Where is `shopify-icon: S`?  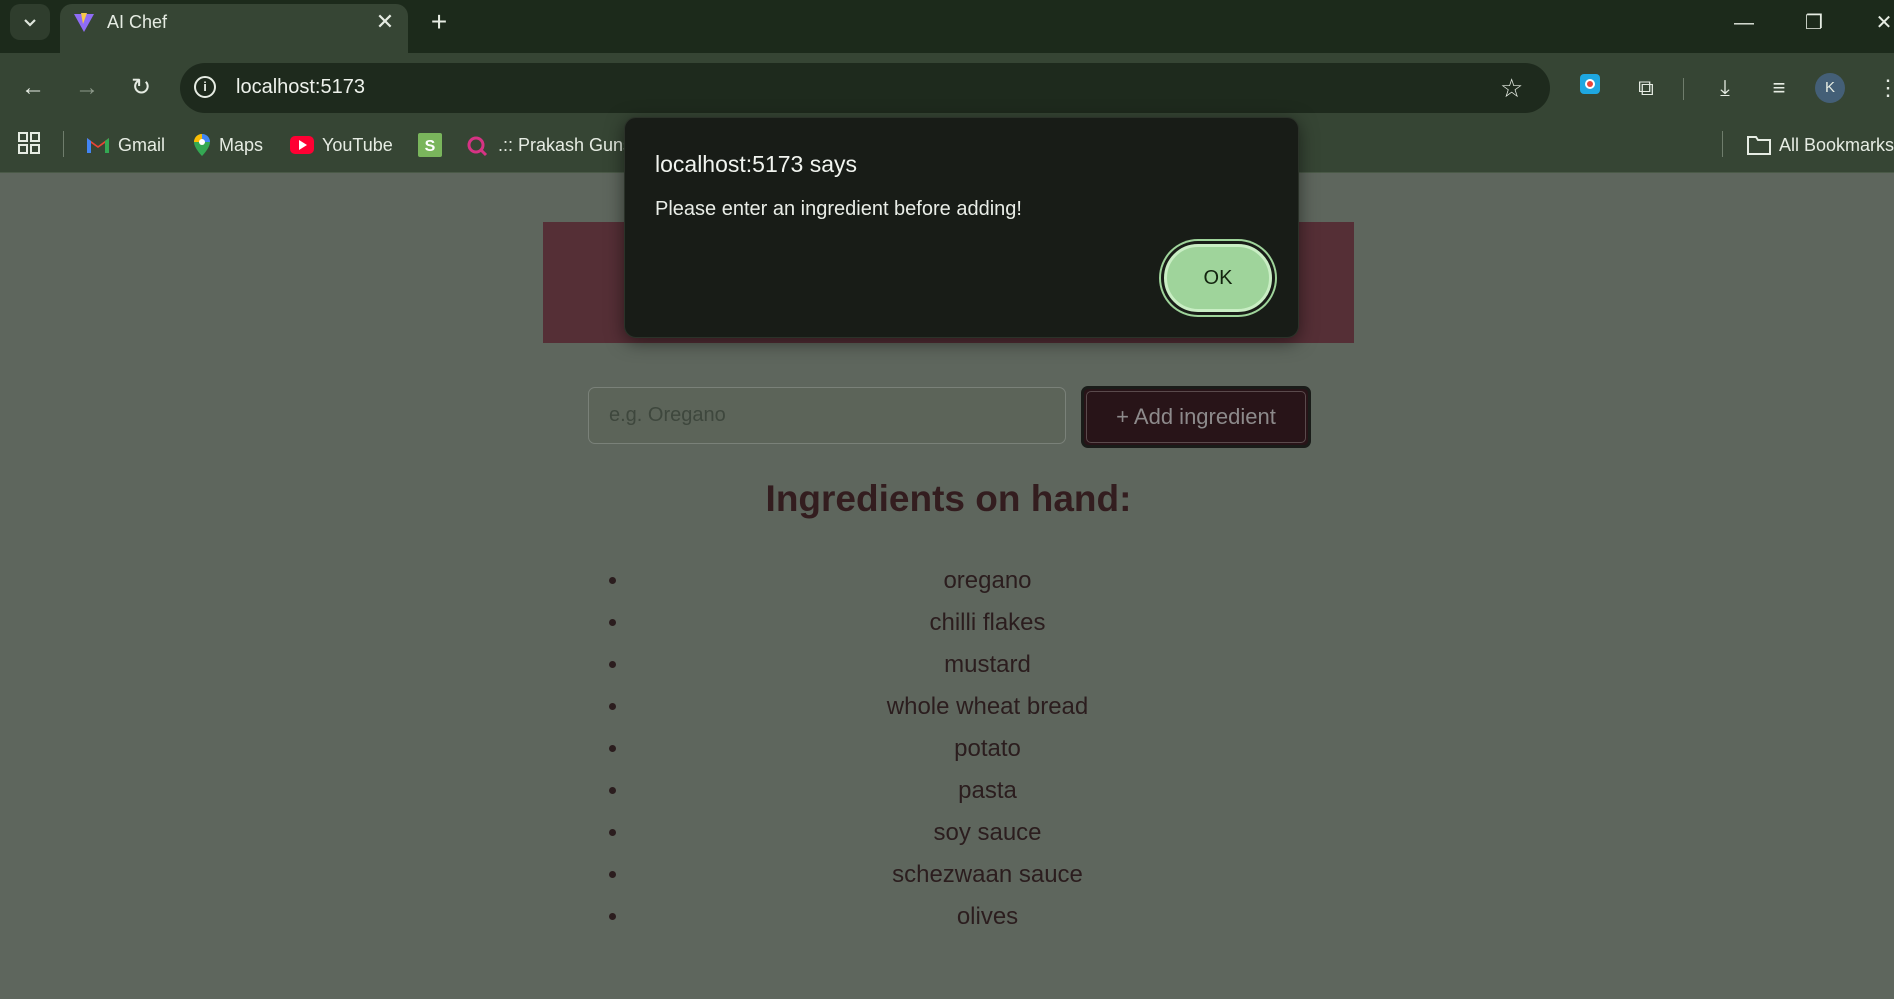
shopify-icon: S is located at coordinates (430, 145).